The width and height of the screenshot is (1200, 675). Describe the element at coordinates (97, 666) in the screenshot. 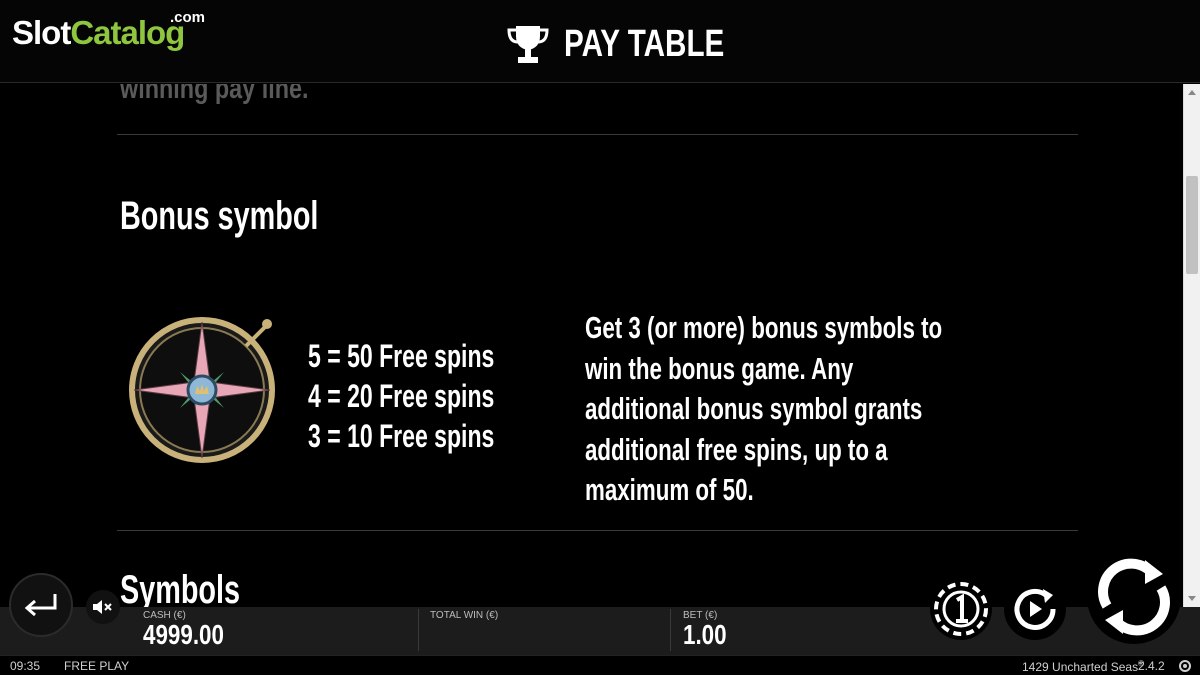

I see `play-mode: FREE PLAY` at that location.